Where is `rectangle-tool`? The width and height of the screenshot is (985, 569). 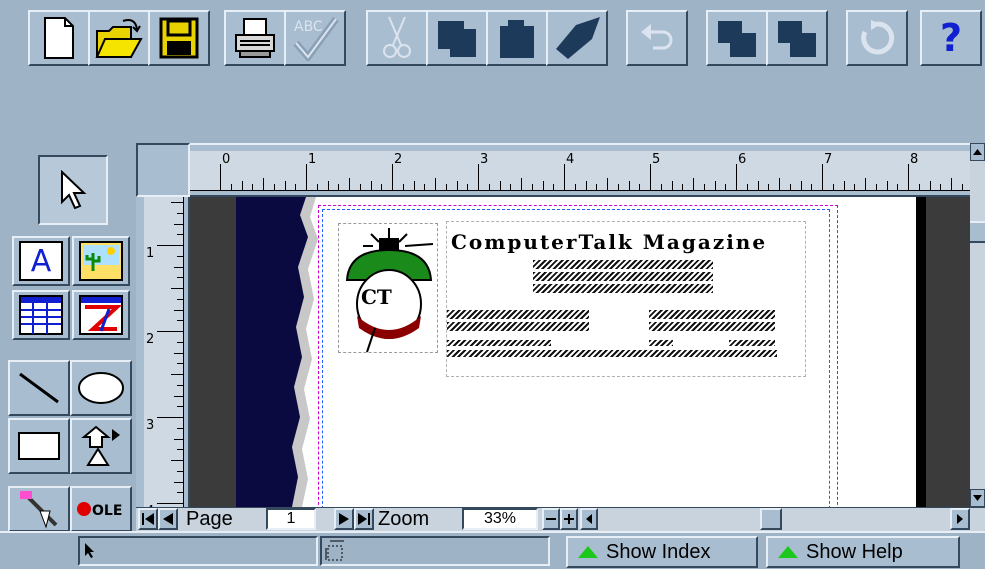
rectangle-tool is located at coordinates (39, 446).